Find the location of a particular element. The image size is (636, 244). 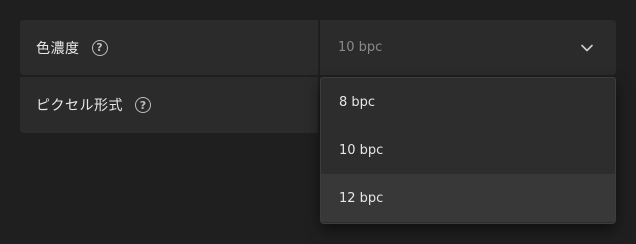

pixel-format-label: ピクセル形式 is located at coordinates (79, 106).